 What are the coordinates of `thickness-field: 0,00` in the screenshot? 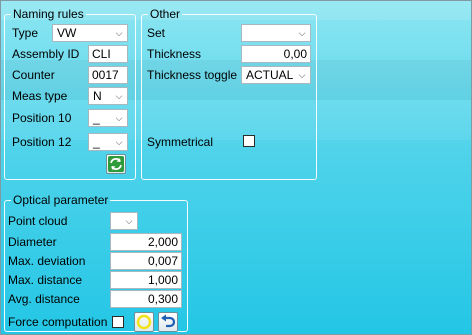 It's located at (276, 54).